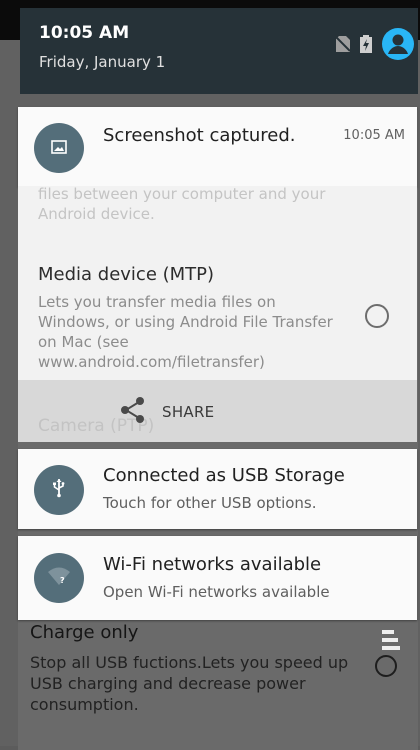 The height and width of the screenshot is (750, 420). What do you see at coordinates (398, 46) in the screenshot?
I see `user-avatar-icon` at bounding box center [398, 46].